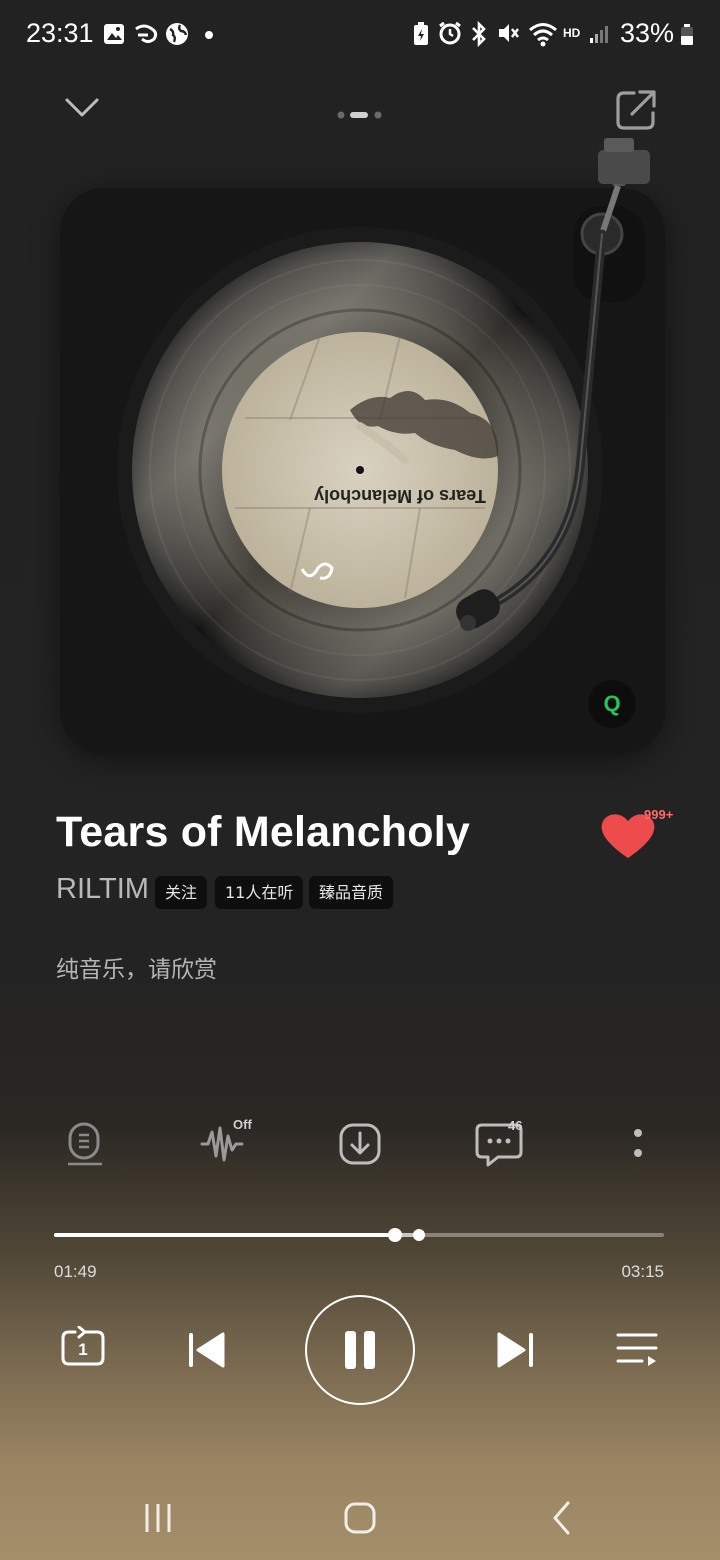 The height and width of the screenshot is (1560, 720). Describe the element at coordinates (637, 110) in the screenshot. I see `share-icon` at that location.